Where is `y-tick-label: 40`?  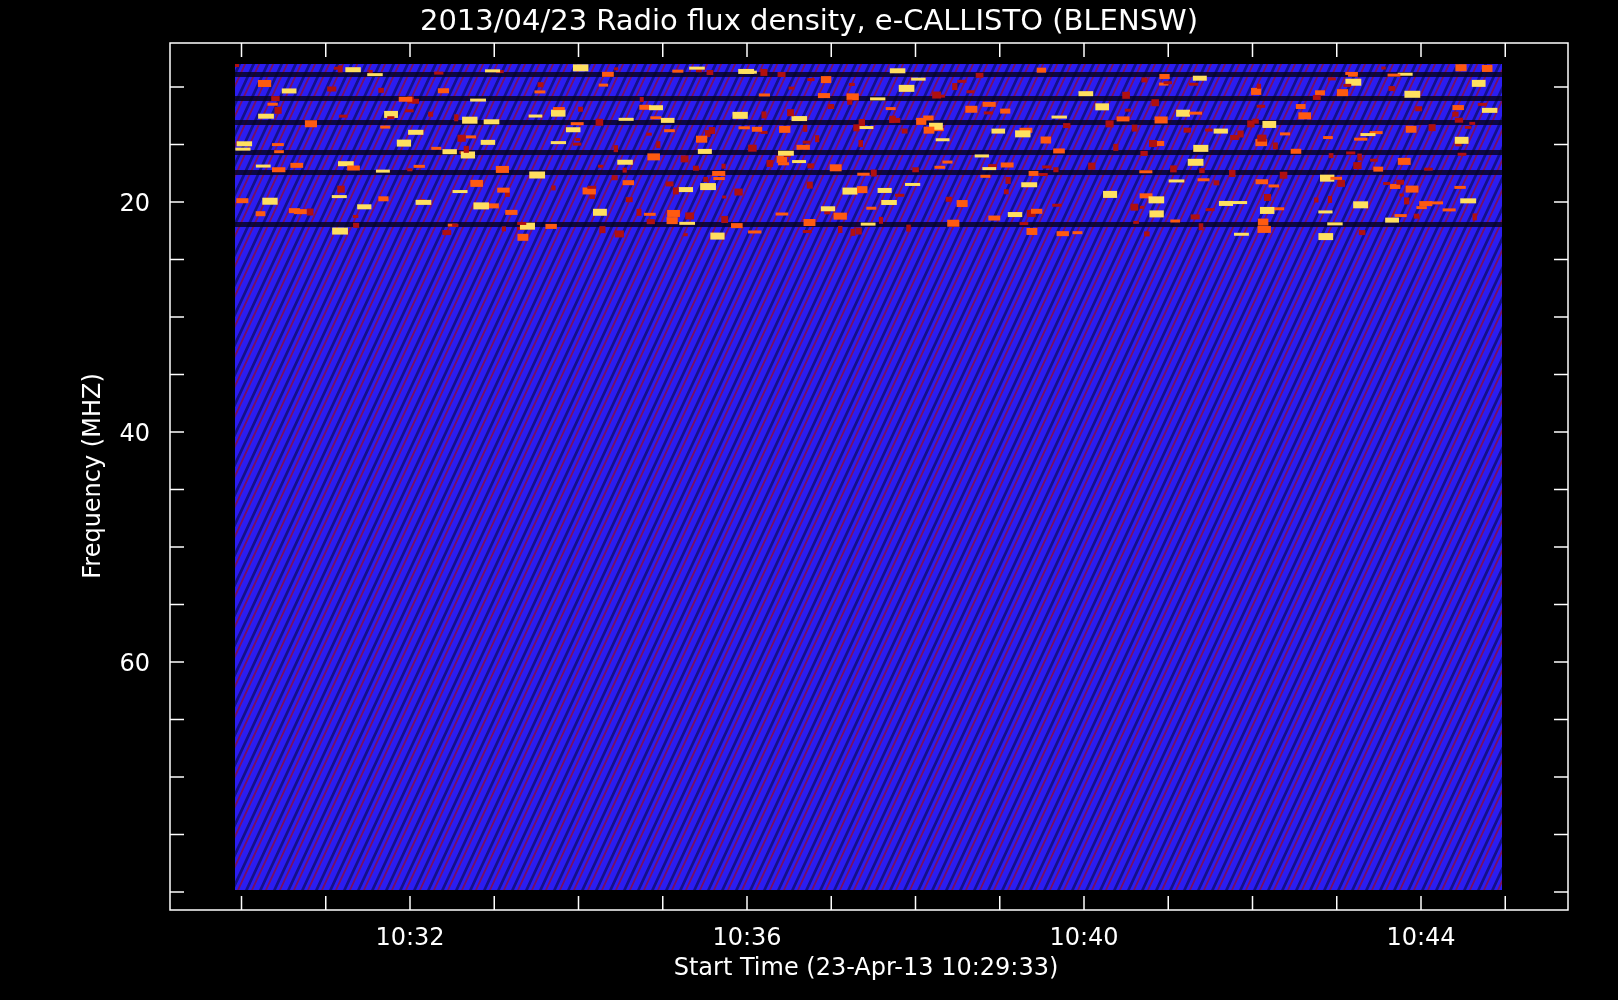 y-tick-label: 40 is located at coordinates (134, 433).